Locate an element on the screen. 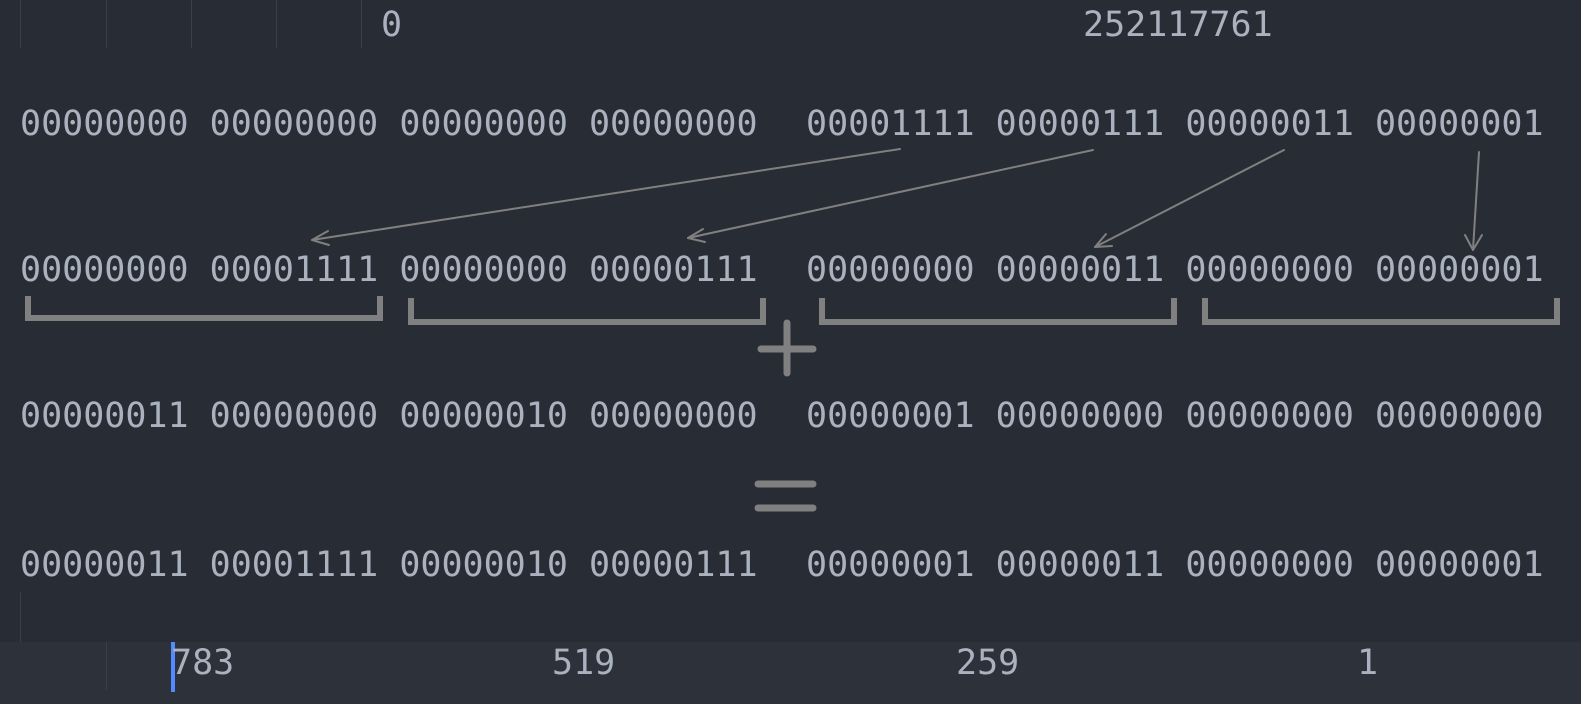 The image size is (1581, 704). source-row-right: 00001111 00000111 00000011 00000001 is located at coordinates (1175, 124).